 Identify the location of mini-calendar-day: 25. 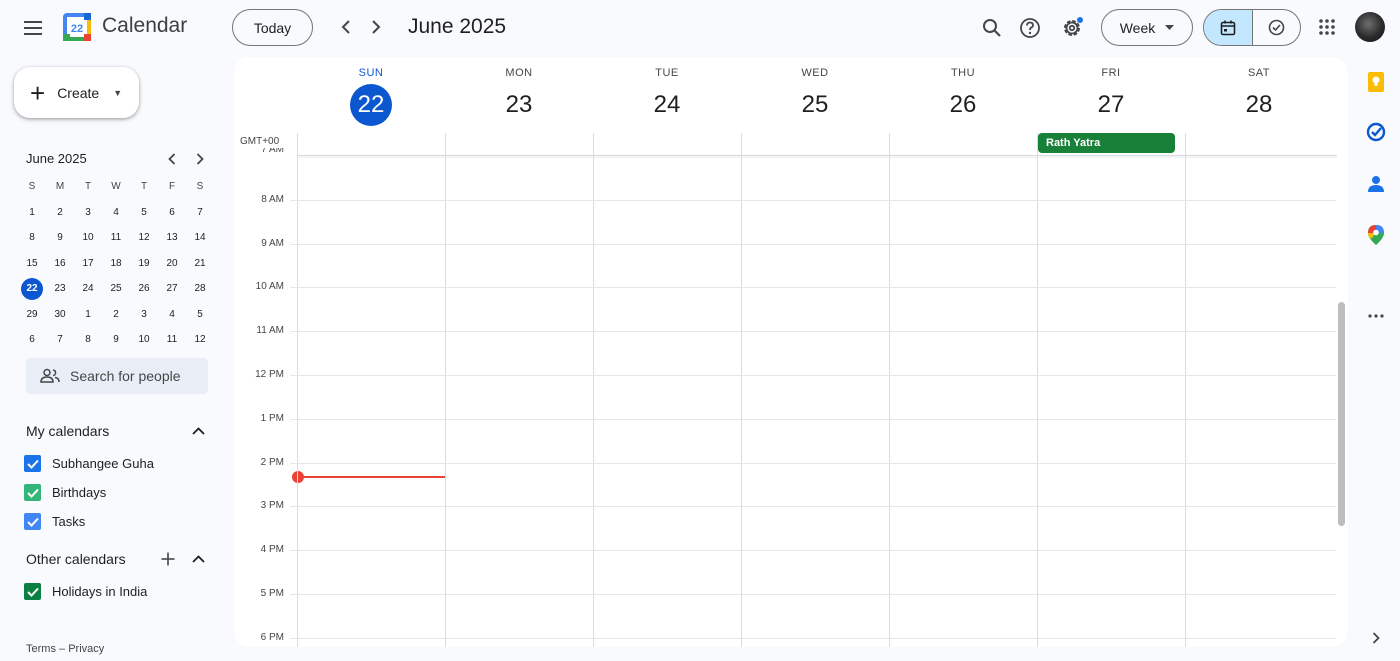
(116, 289).